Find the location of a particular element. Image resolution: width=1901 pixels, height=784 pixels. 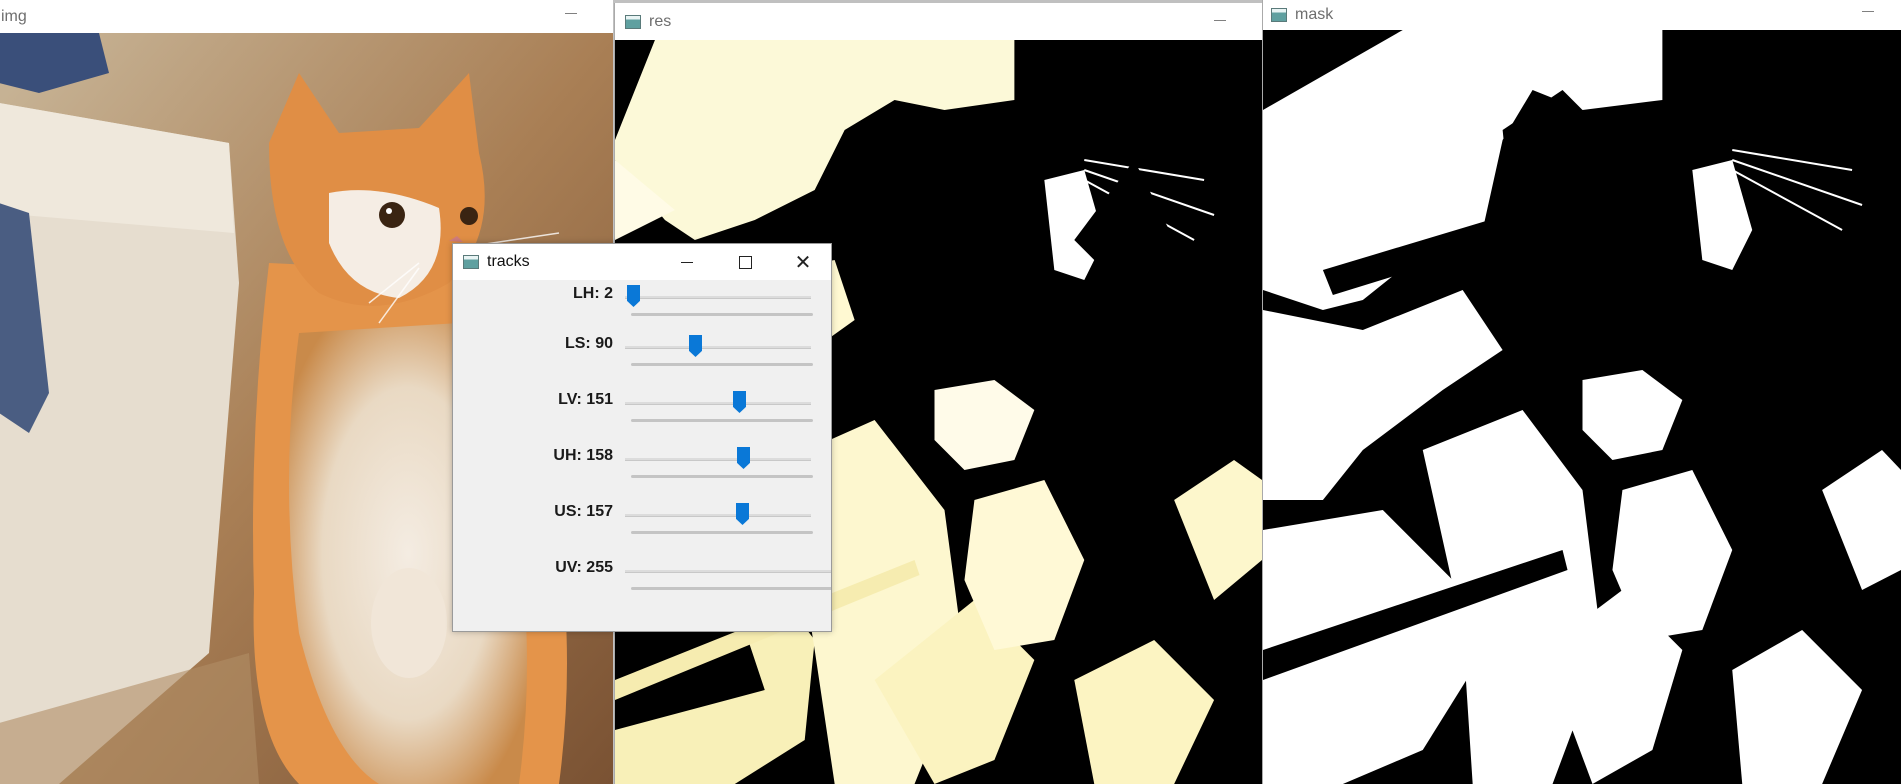

maximize-button is located at coordinates (745, 262).